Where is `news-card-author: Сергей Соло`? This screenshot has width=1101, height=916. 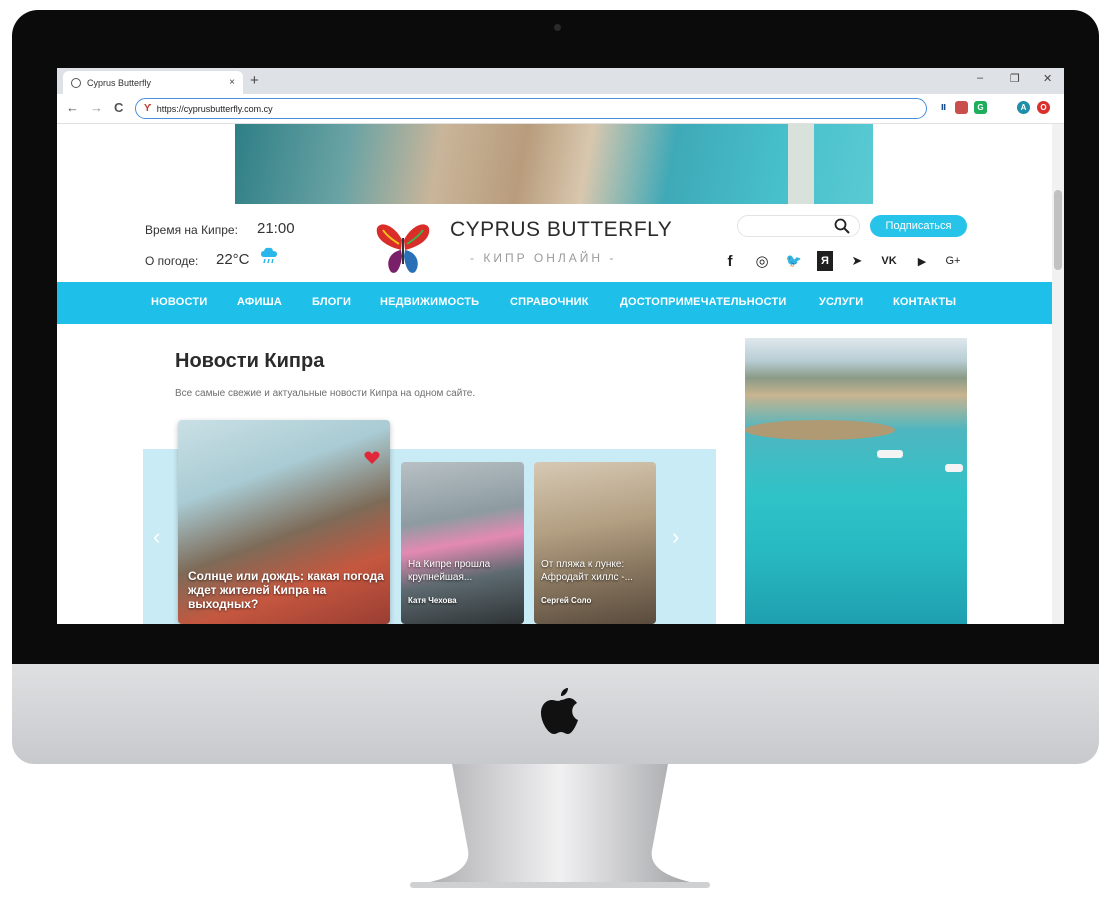
news-card-author: Сергей Соло is located at coordinates (566, 600).